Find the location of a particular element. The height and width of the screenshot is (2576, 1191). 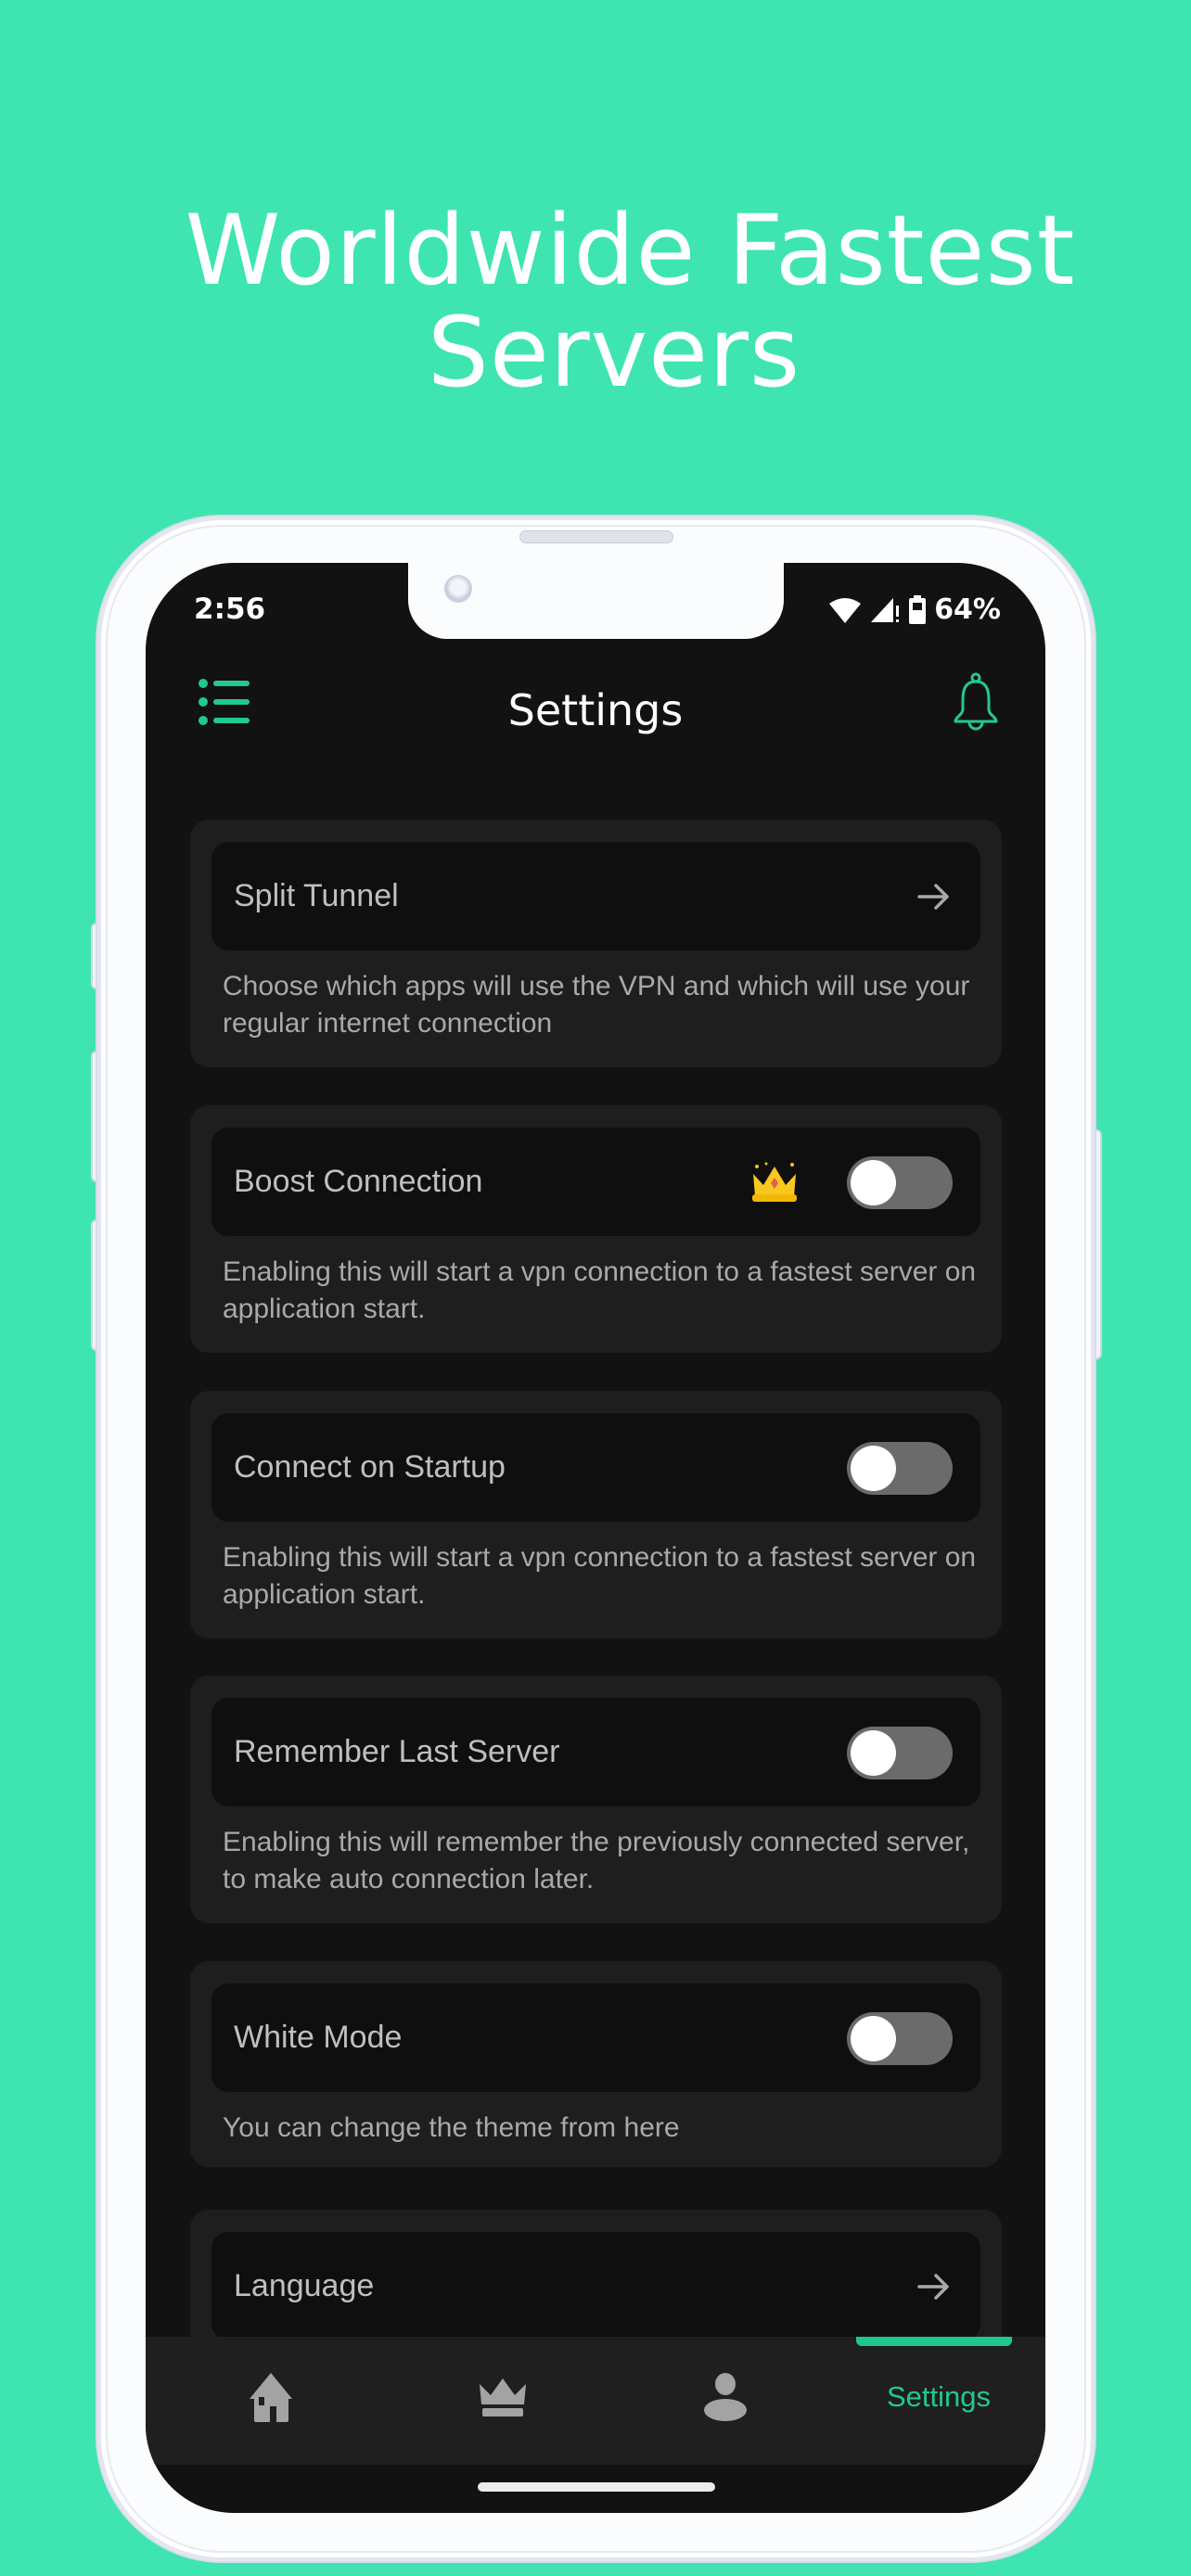

status-time: 2:56 is located at coordinates (230, 609).